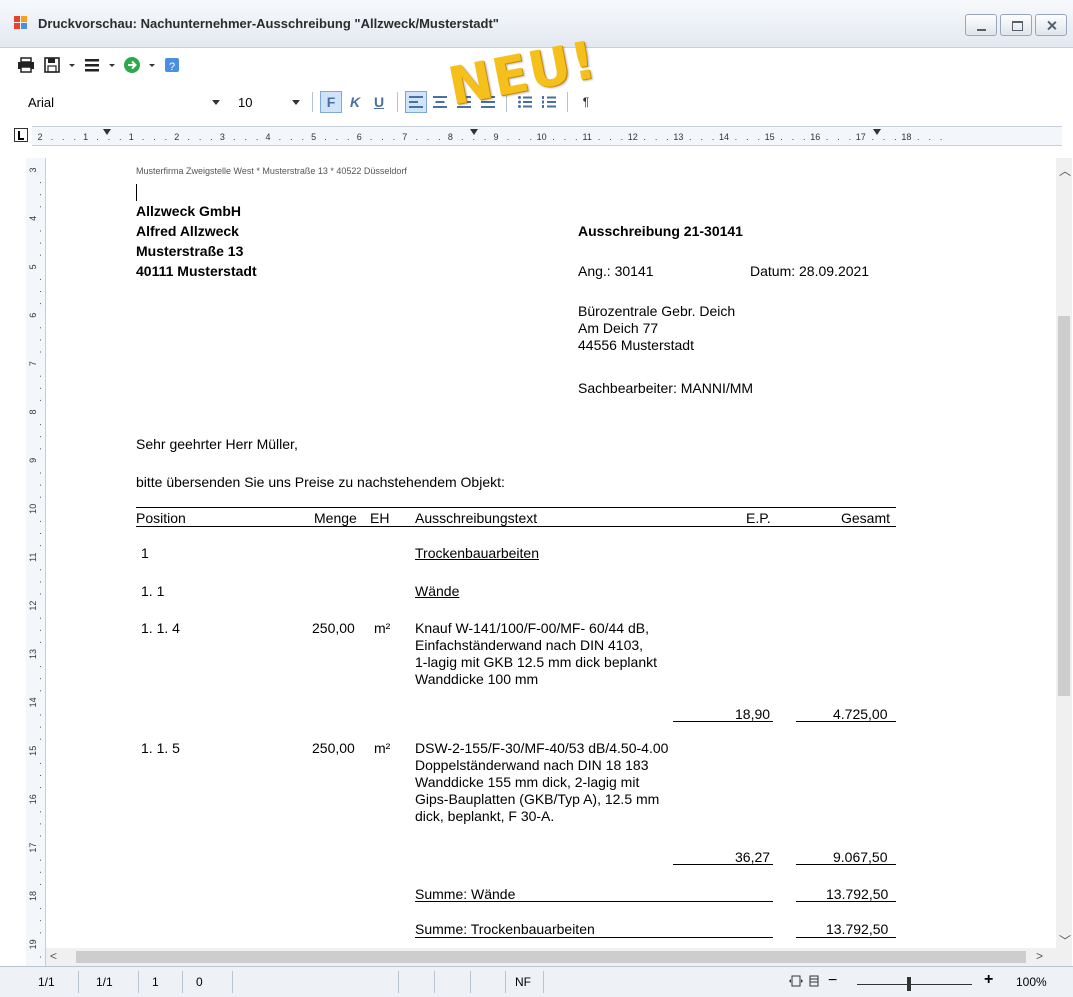 The height and width of the screenshot is (997, 1073). I want to click on tab-marker, so click(474, 132).